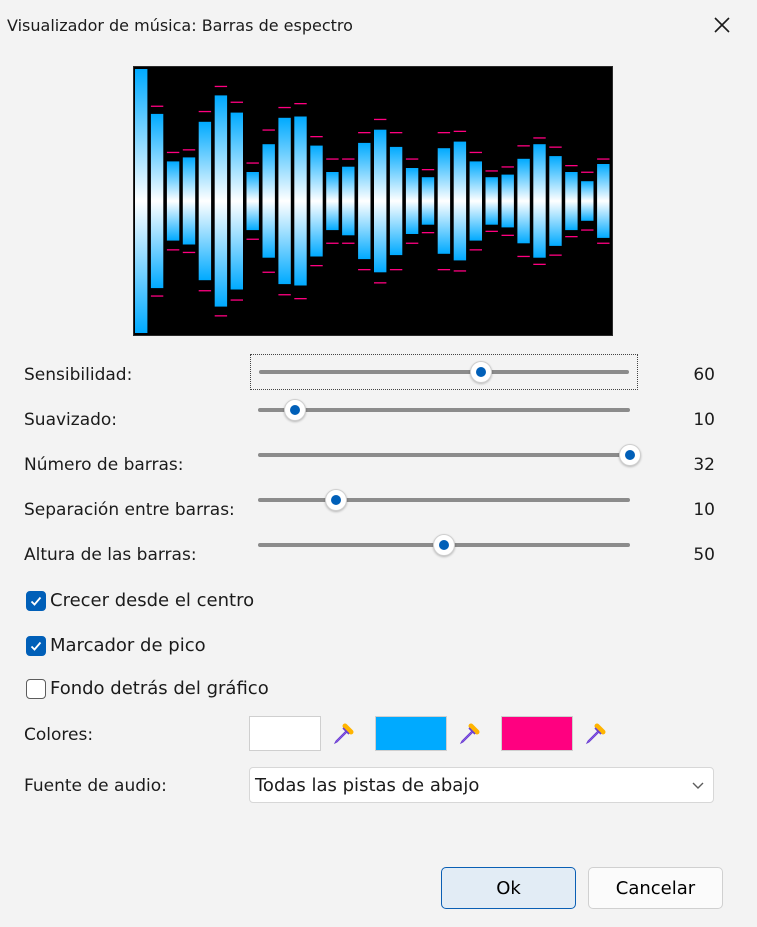  What do you see at coordinates (704, 510) in the screenshot?
I see `bar-spacing-value: 10` at bounding box center [704, 510].